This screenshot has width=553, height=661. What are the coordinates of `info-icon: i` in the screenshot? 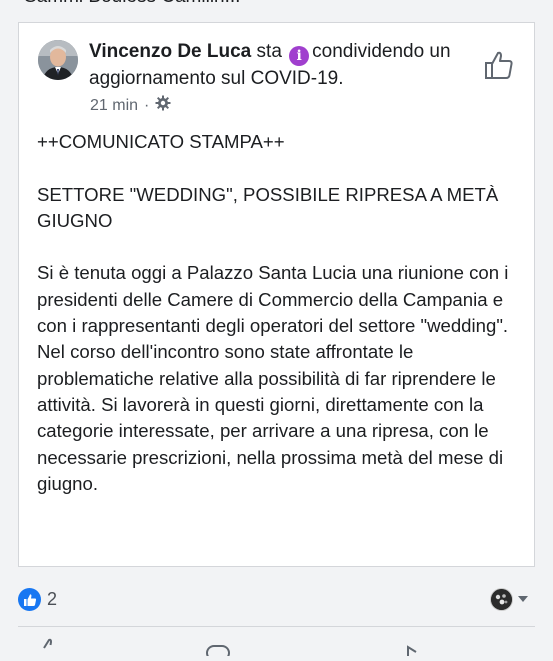 It's located at (299, 56).